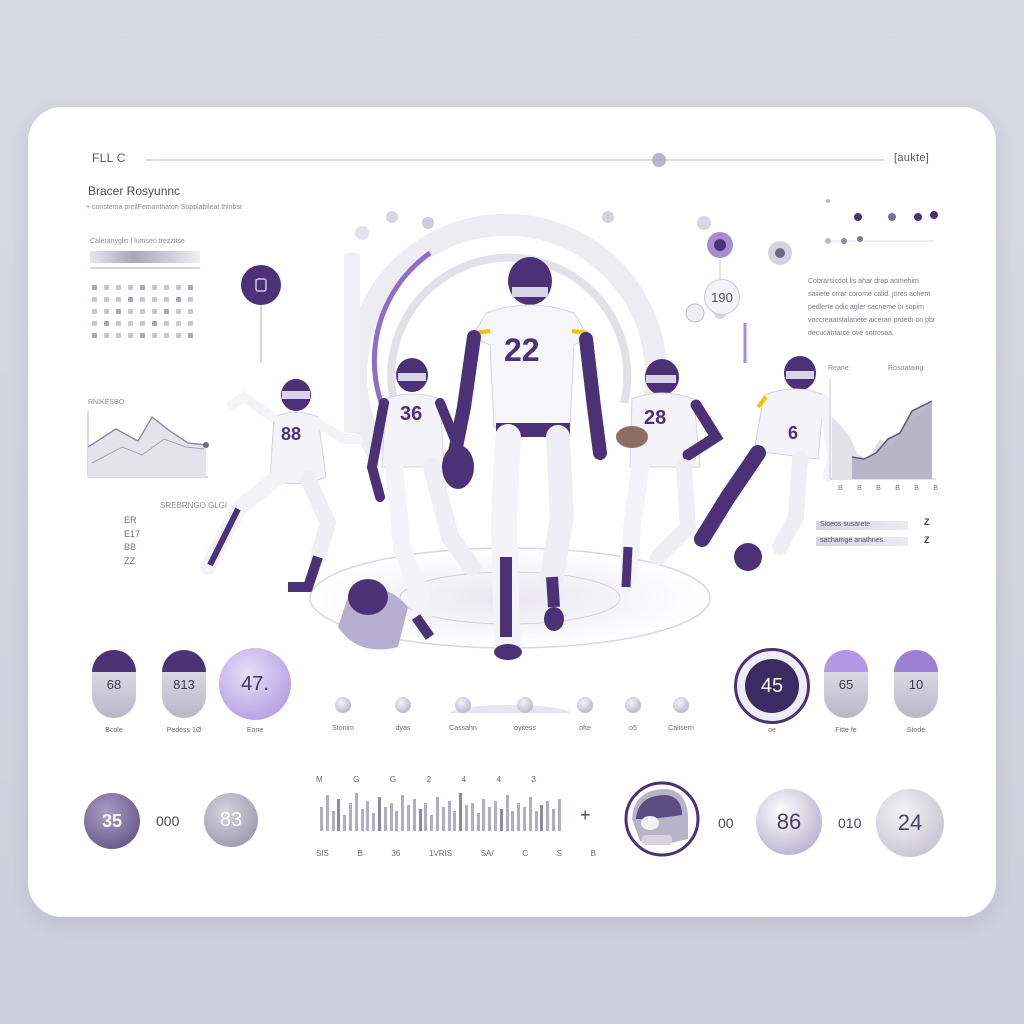 The image size is (1024, 1024). What do you see at coordinates (498, 779) in the screenshot?
I see `wave-label: 4` at bounding box center [498, 779].